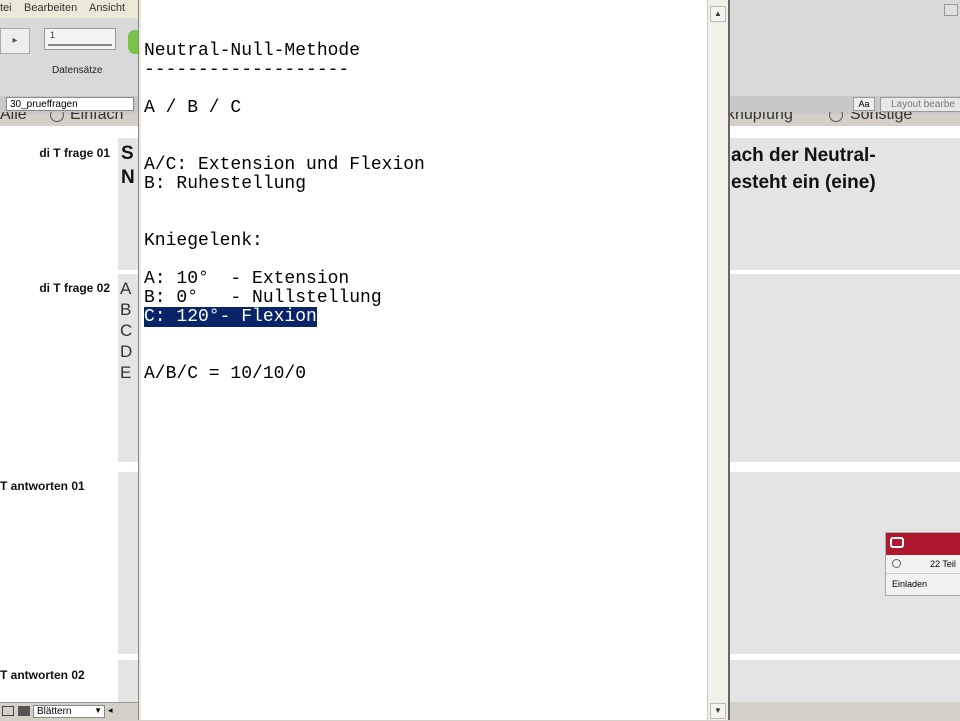 This screenshot has width=960, height=721. I want to click on scroll-left-icon: ◂, so click(110, 710).